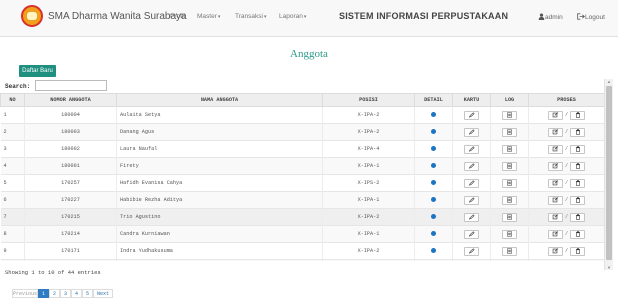 This screenshot has width=618, height=302. What do you see at coordinates (70, 183) in the screenshot?
I see `cell-nomor-anggota: 170257` at bounding box center [70, 183].